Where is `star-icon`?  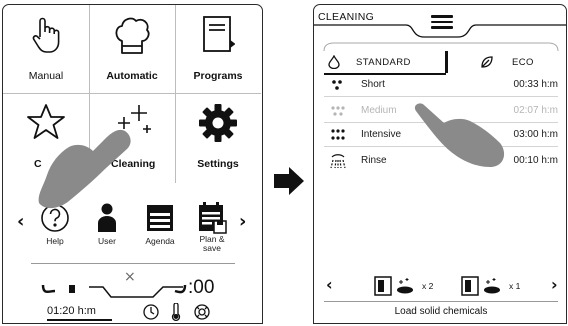
star-icon is located at coordinates (46, 121).